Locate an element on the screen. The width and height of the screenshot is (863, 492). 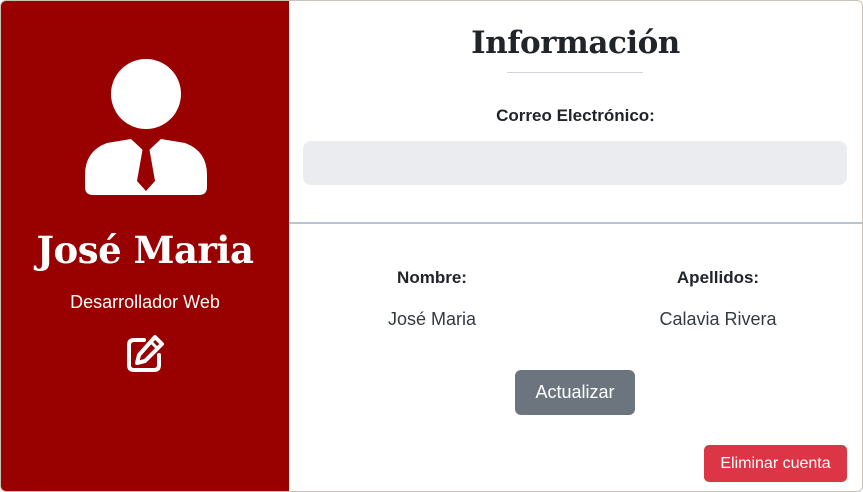
email-label: Correo Electrónico: is located at coordinates (575, 115).